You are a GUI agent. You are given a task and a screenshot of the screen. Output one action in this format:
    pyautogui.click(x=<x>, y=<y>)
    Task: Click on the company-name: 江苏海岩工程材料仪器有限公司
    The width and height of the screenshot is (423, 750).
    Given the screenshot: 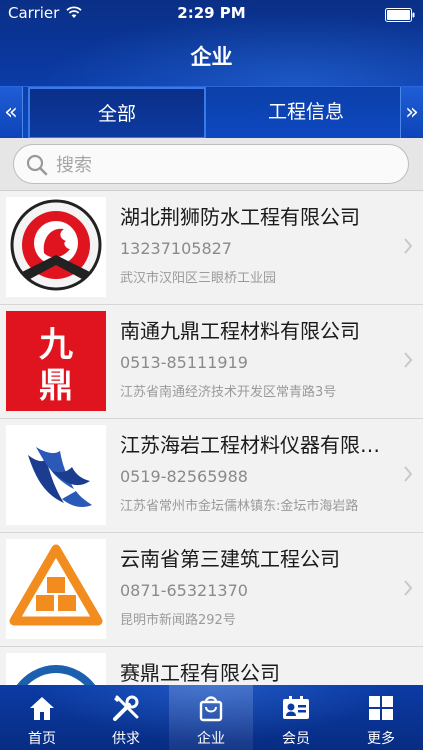 What is the action you would take?
    pyautogui.click(x=255, y=445)
    